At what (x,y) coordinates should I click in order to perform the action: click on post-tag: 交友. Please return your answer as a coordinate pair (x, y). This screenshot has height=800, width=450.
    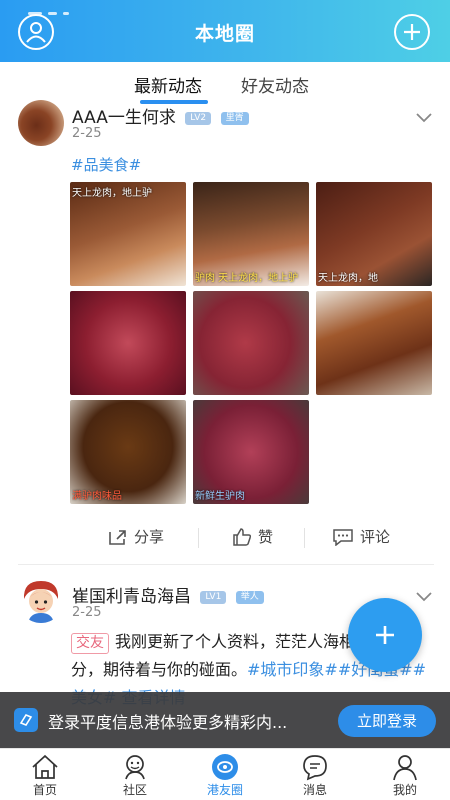
    Looking at the image, I should click on (90, 643).